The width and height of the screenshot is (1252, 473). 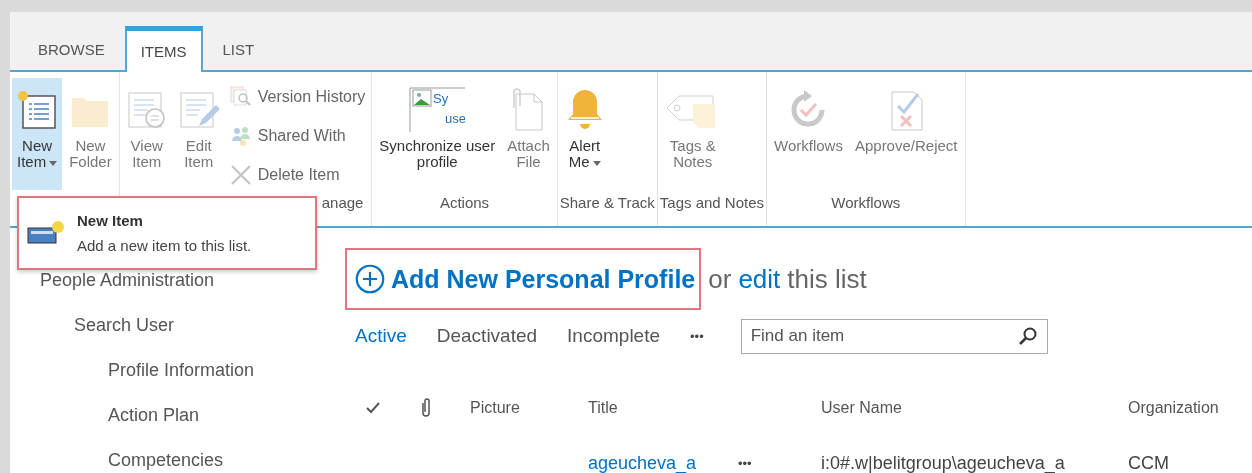 I want to click on column-header: Title, so click(x=704, y=408).